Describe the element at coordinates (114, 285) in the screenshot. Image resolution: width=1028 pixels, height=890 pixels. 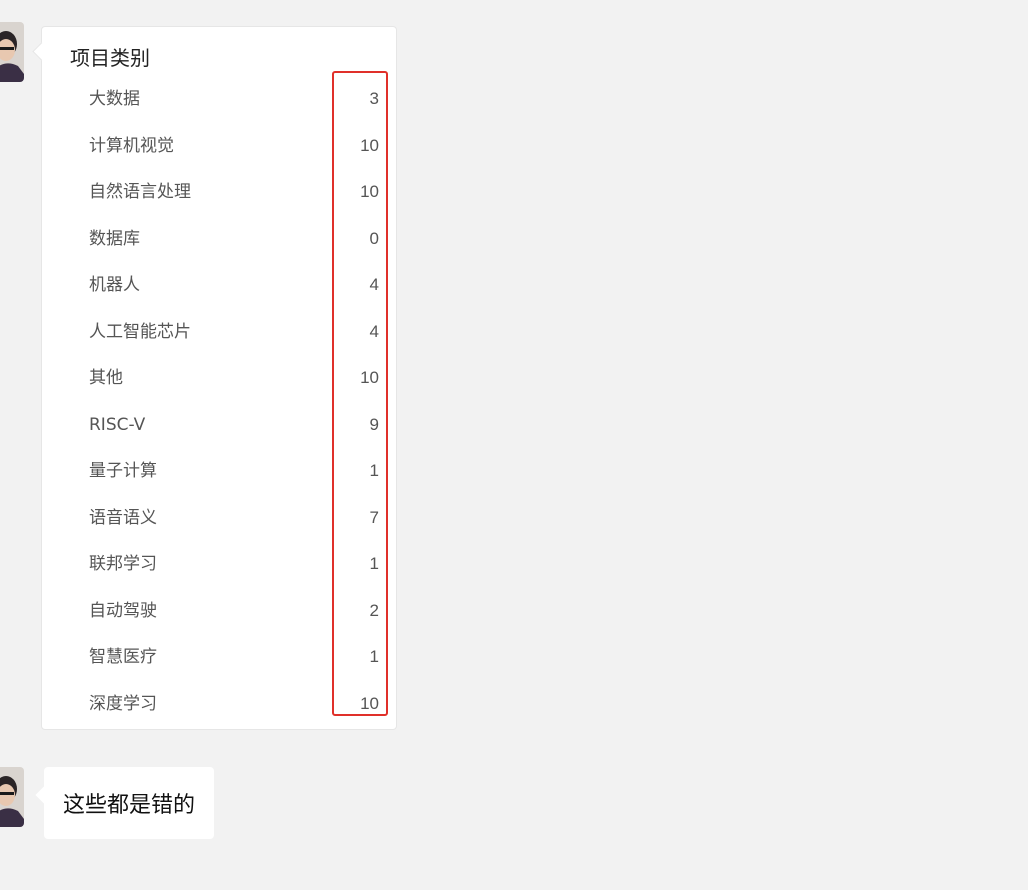
I see `category-label: 机器人` at that location.